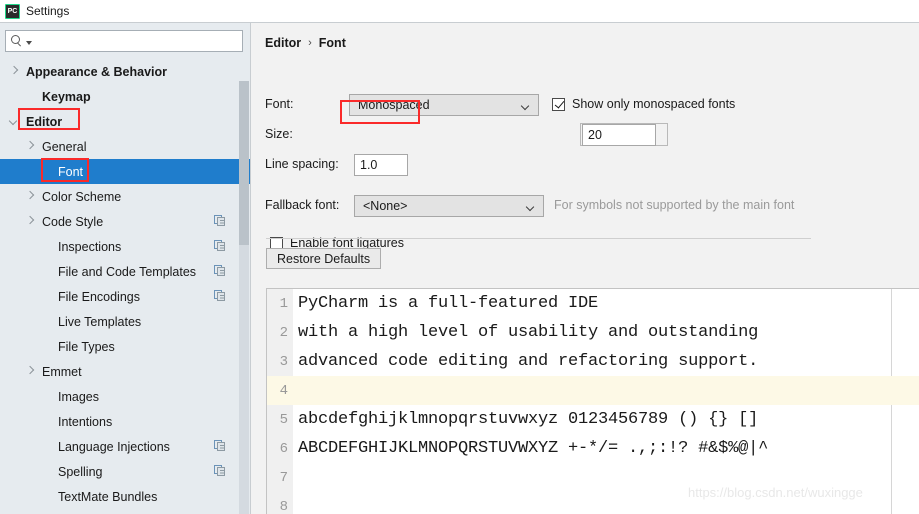  What do you see at coordinates (244, 163) in the screenshot?
I see `sidebar-scrollbar-thumb` at bounding box center [244, 163].